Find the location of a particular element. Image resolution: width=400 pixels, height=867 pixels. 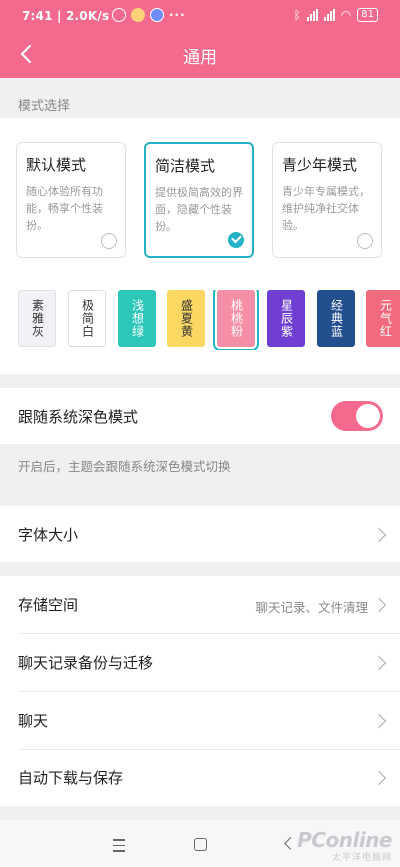

theme-swatch: 盛夏黄 is located at coordinates (186, 318).